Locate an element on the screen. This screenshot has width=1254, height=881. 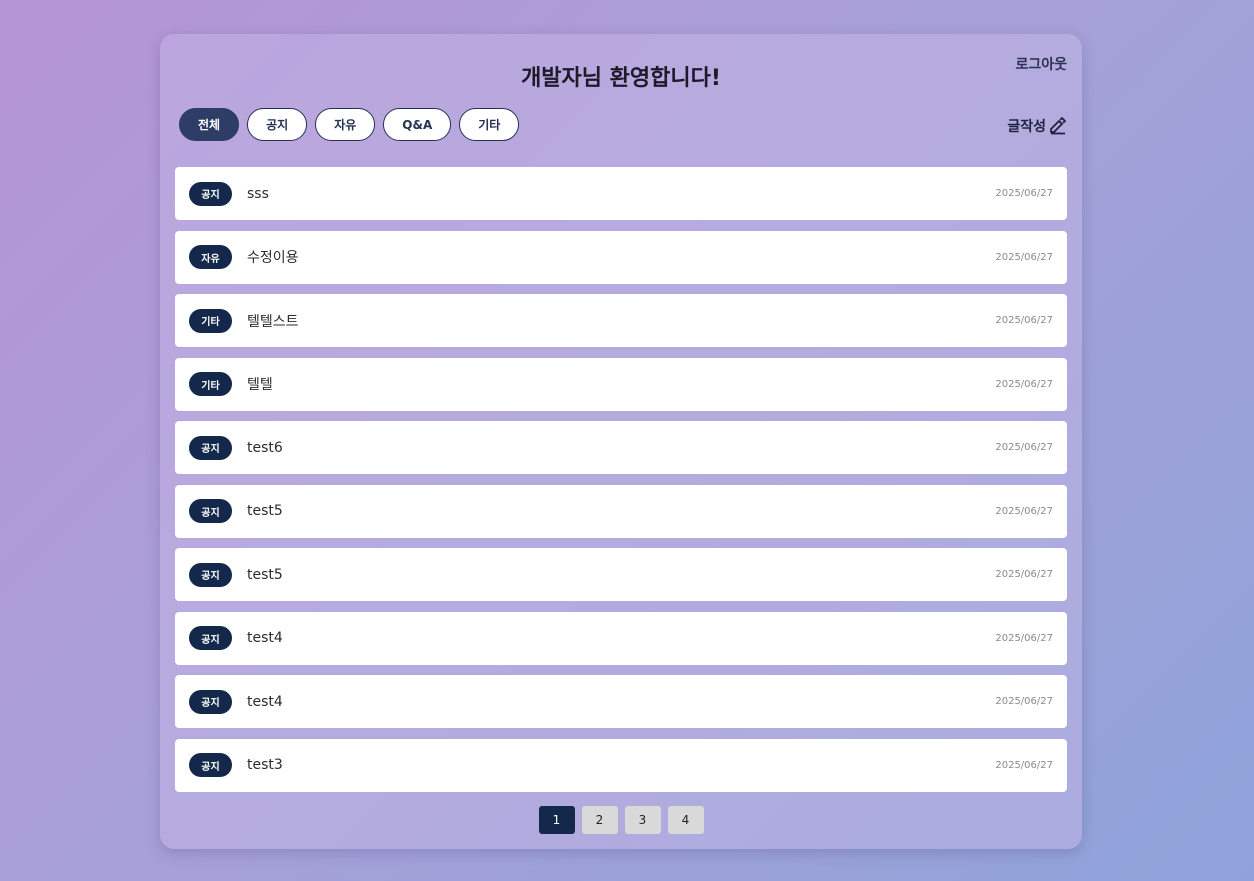
page-button-4: 4 is located at coordinates (685, 820).